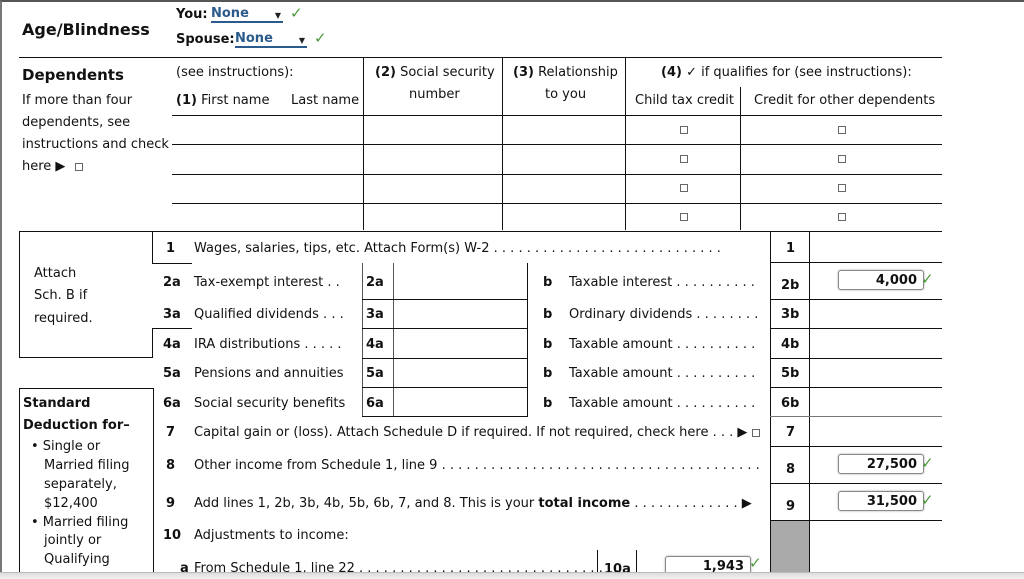 This screenshot has height=579, width=1024. I want to click on dependent-4-other-credit-checkbox, so click(842, 217).